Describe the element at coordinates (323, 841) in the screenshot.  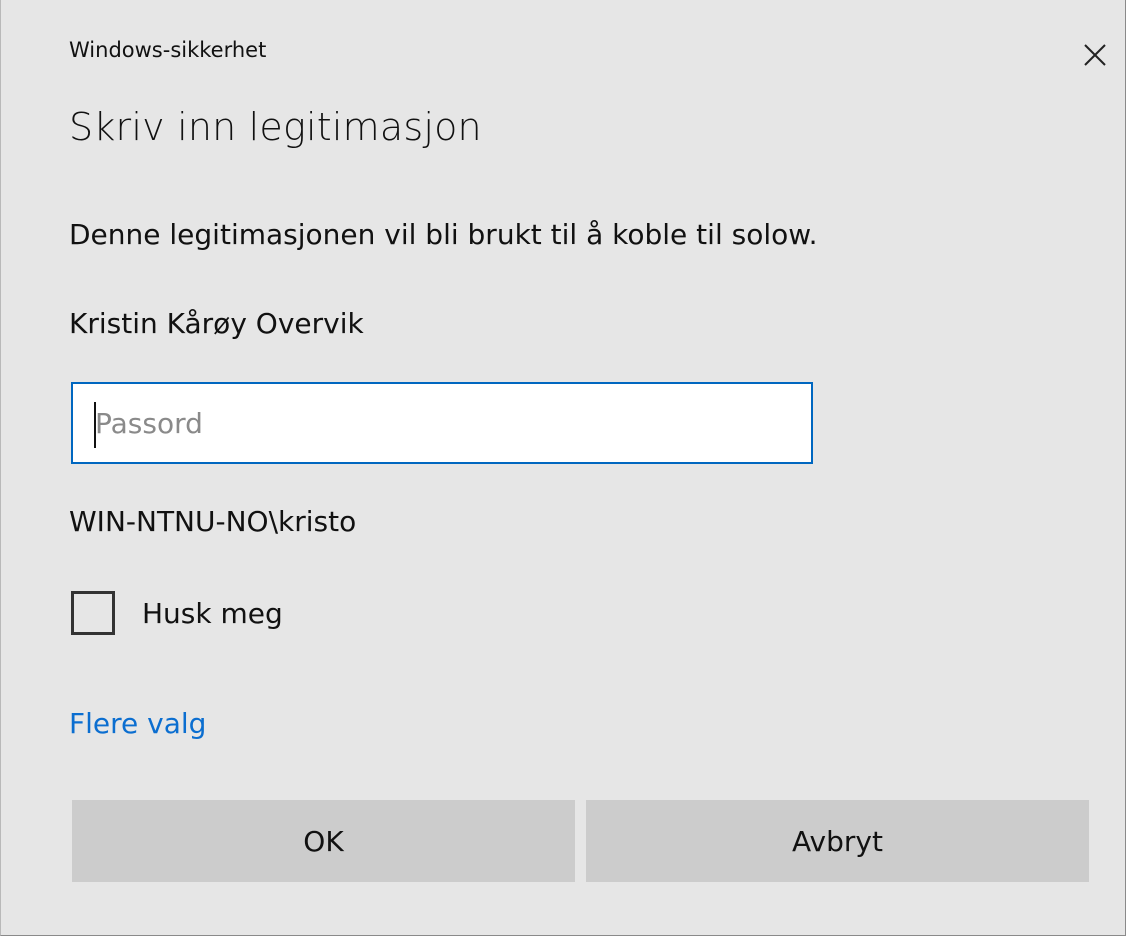
I see `ok-button: OK` at that location.